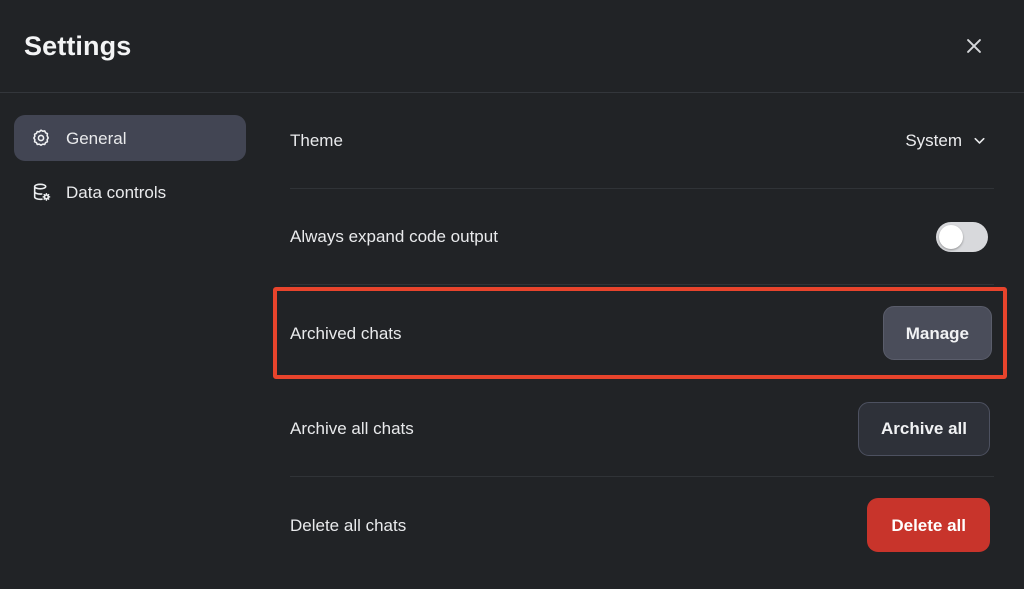 The image size is (1024, 589). I want to click on always-expand-code-output-toggle, so click(962, 236).